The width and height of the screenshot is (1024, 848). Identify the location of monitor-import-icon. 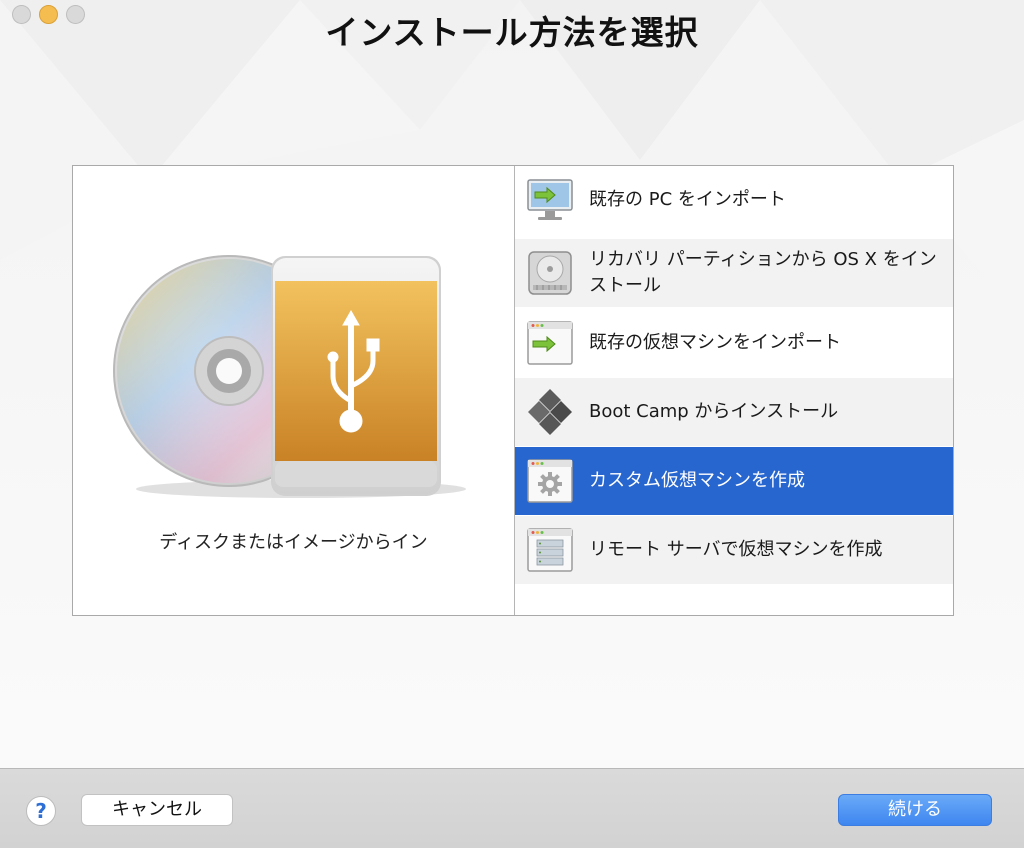
(550, 199).